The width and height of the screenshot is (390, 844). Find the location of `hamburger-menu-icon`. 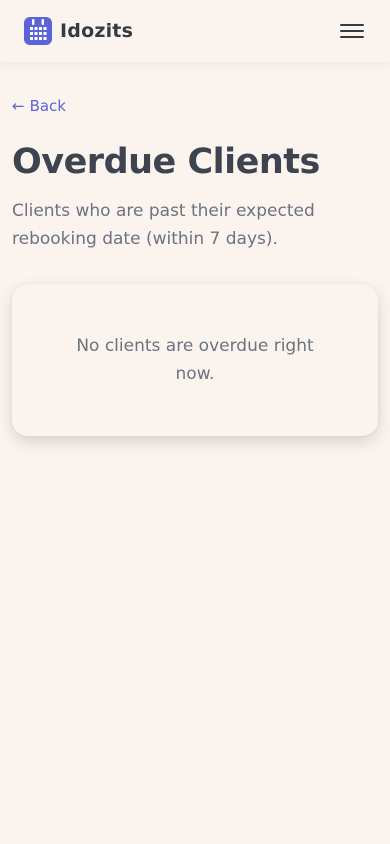

hamburger-menu-icon is located at coordinates (353, 31).